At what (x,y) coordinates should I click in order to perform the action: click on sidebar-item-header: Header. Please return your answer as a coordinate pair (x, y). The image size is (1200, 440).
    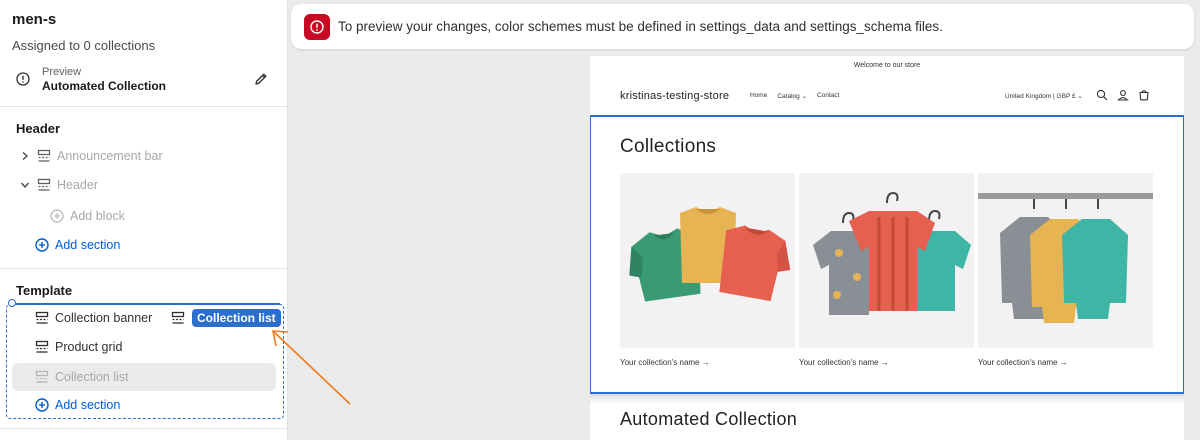
    Looking at the image, I should click on (58, 185).